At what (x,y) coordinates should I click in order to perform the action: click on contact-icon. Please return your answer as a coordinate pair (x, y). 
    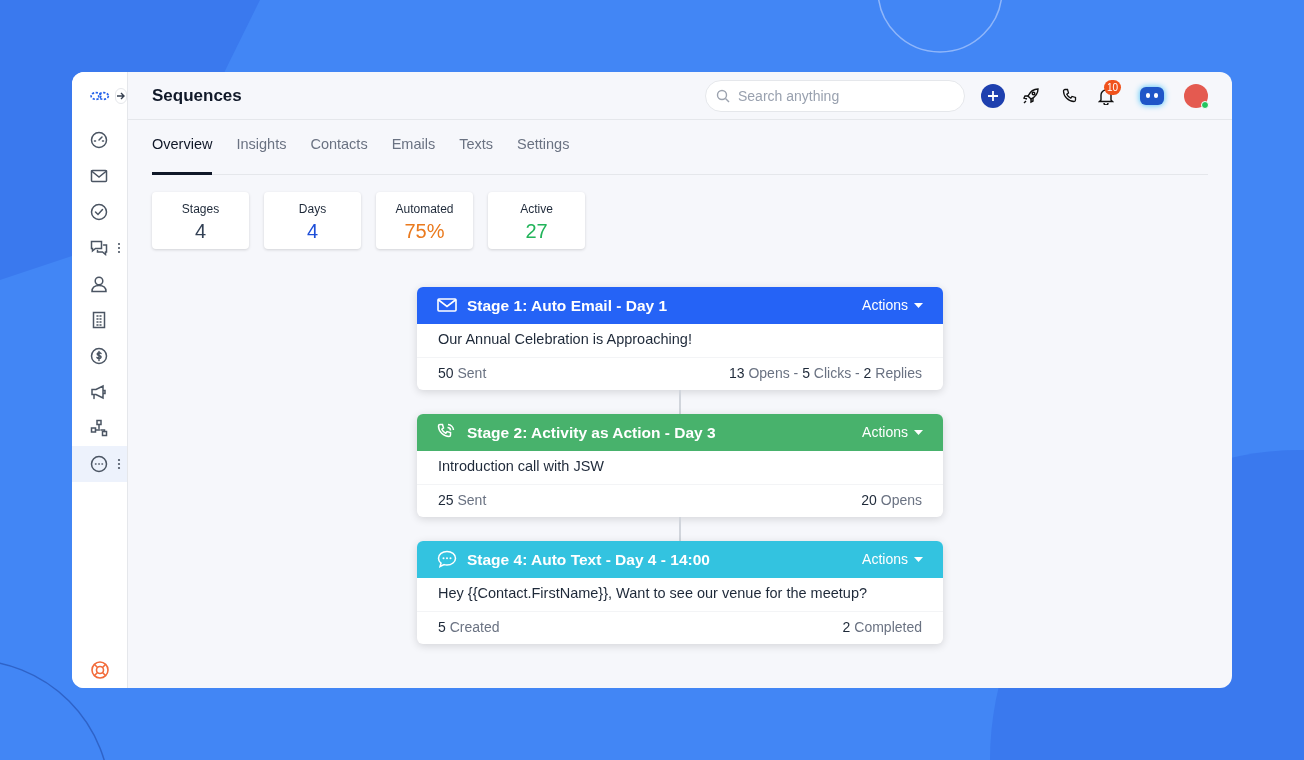
    Looking at the image, I should click on (99, 284).